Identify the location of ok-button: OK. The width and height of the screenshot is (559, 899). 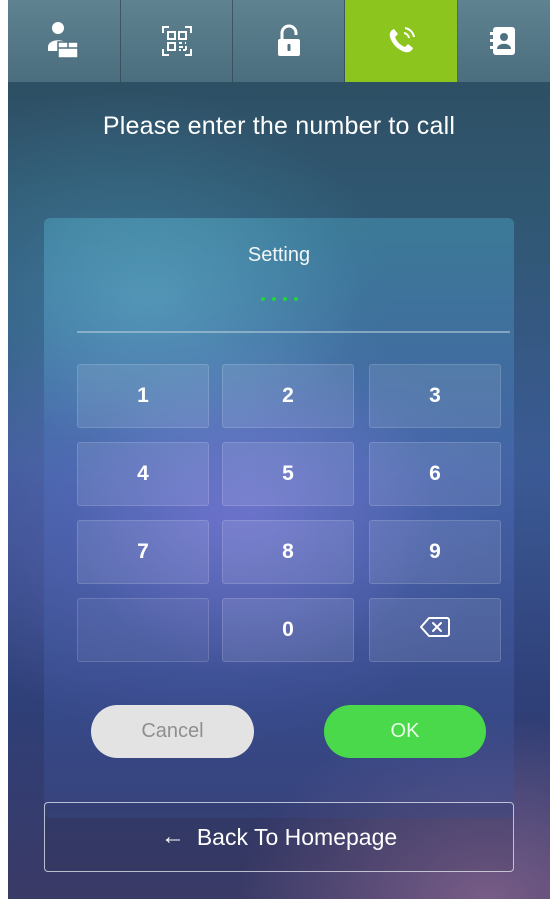
(405, 731).